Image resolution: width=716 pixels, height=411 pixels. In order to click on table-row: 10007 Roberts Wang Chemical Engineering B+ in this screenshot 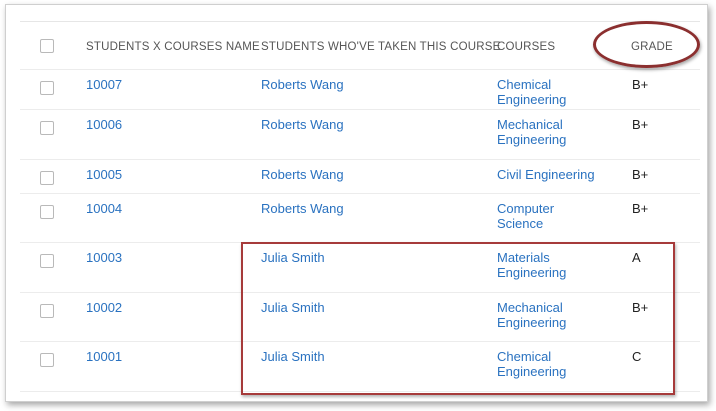, I will do `click(360, 89)`.